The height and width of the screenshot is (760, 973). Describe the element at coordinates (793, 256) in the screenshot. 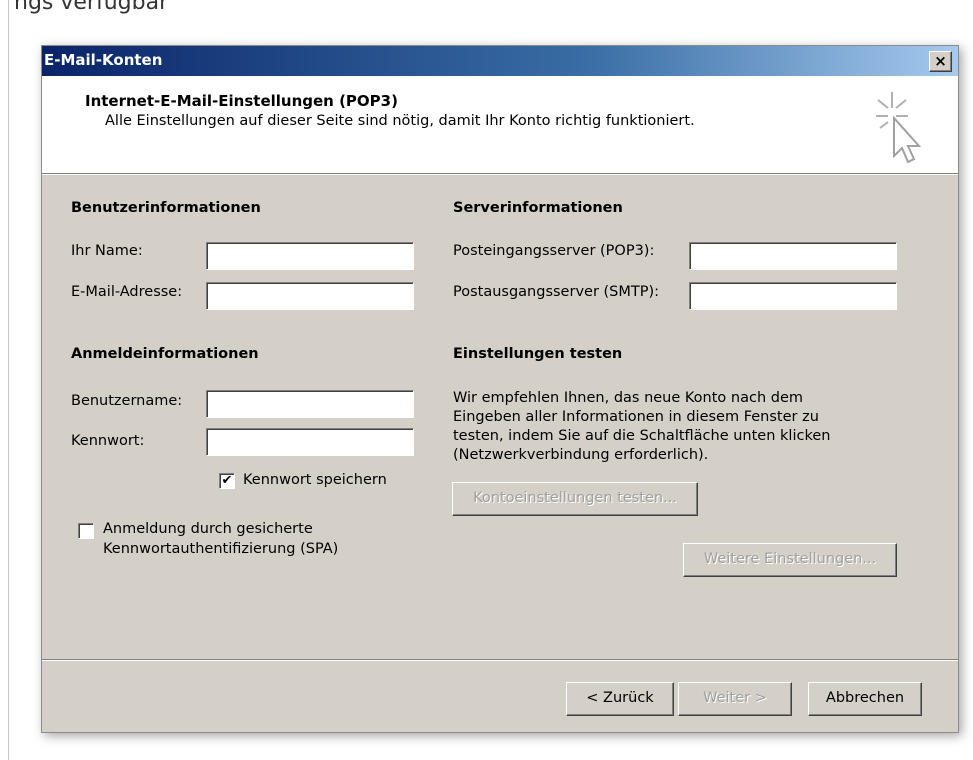

I see `incoming-server-field` at that location.